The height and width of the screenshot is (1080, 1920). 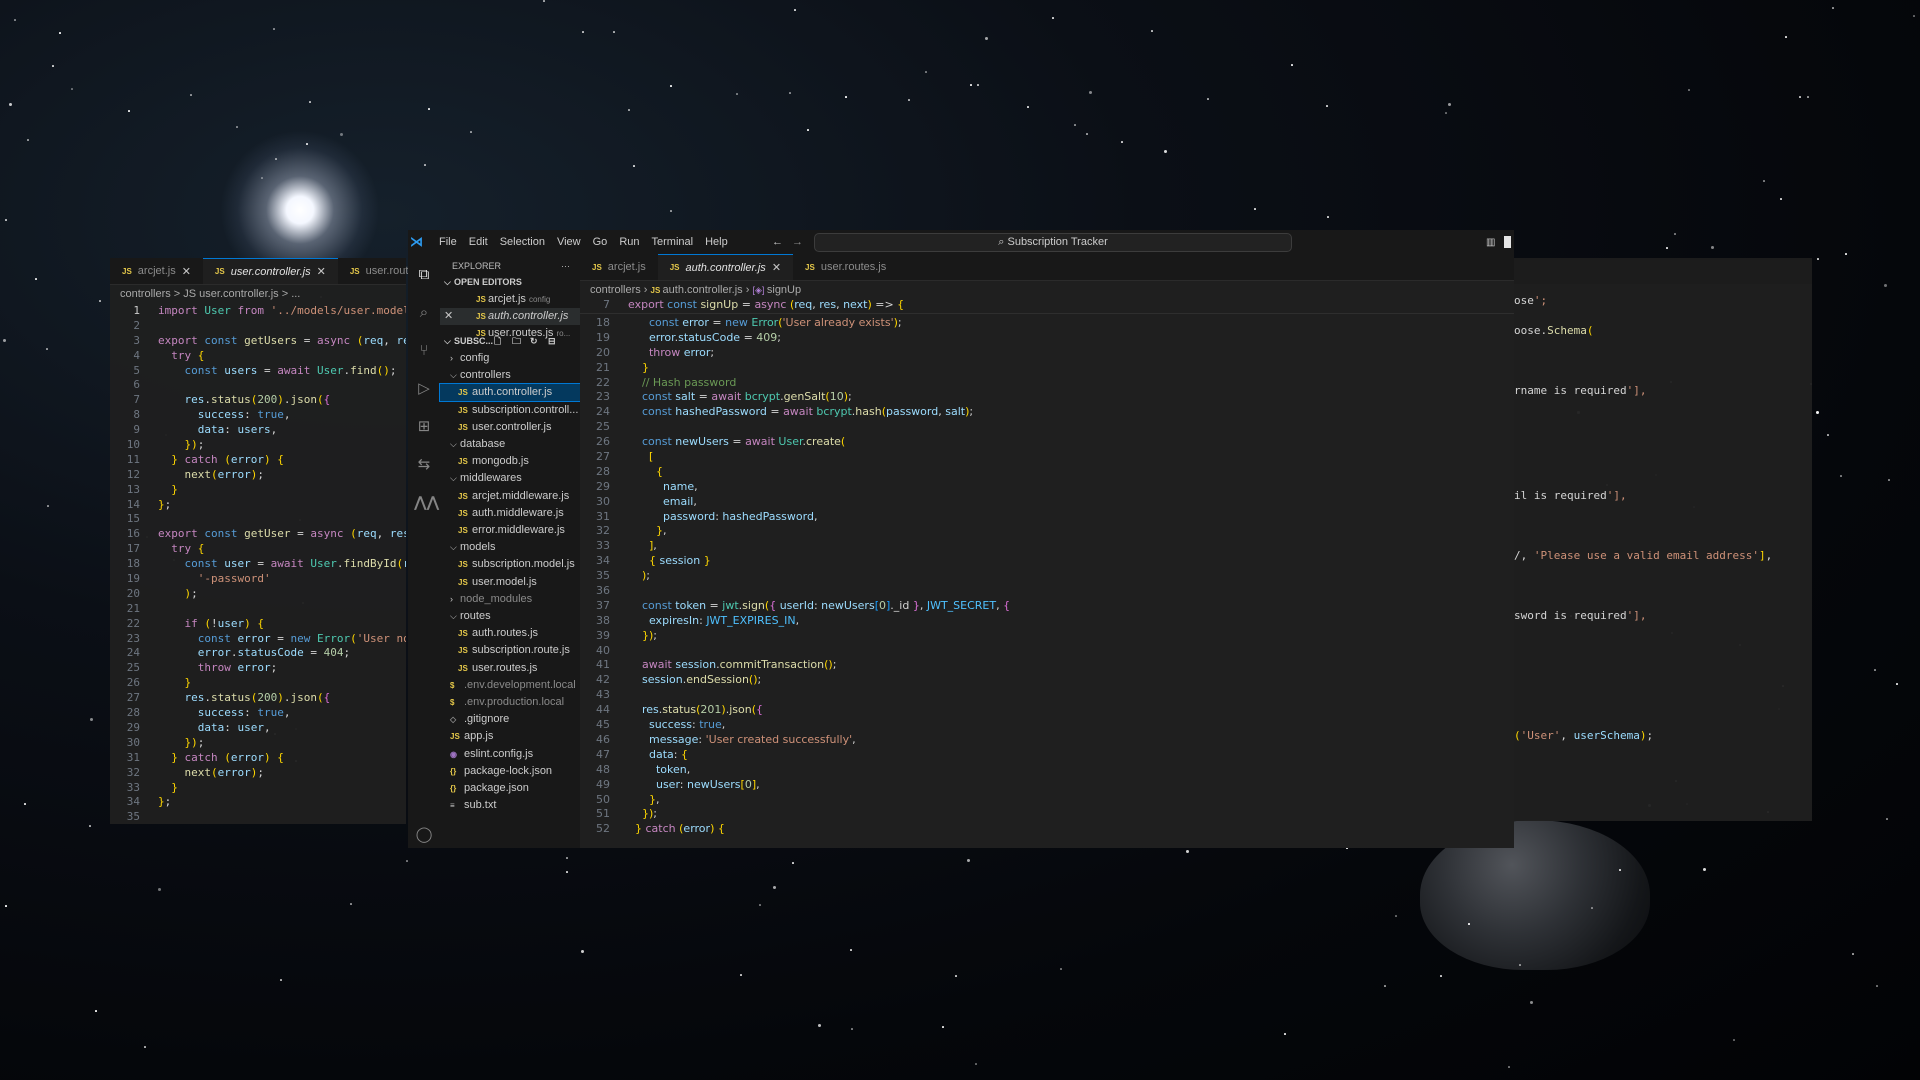 What do you see at coordinates (258, 430) in the screenshot?
I see `code-line: 9 data: users,` at bounding box center [258, 430].